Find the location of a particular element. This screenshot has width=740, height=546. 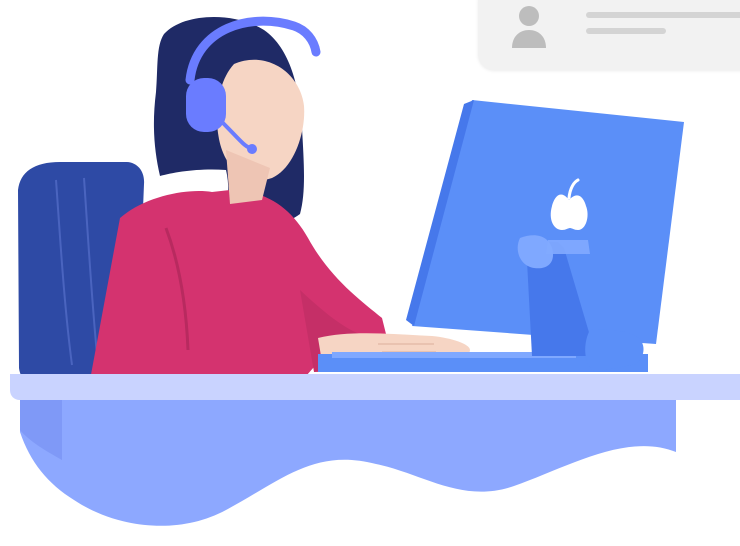

user-avatar-icon is located at coordinates (529, 27).